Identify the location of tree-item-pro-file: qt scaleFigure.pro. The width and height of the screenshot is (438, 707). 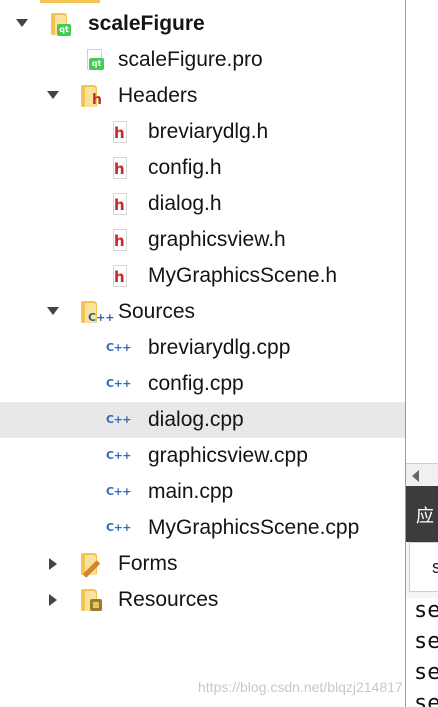
(202, 60).